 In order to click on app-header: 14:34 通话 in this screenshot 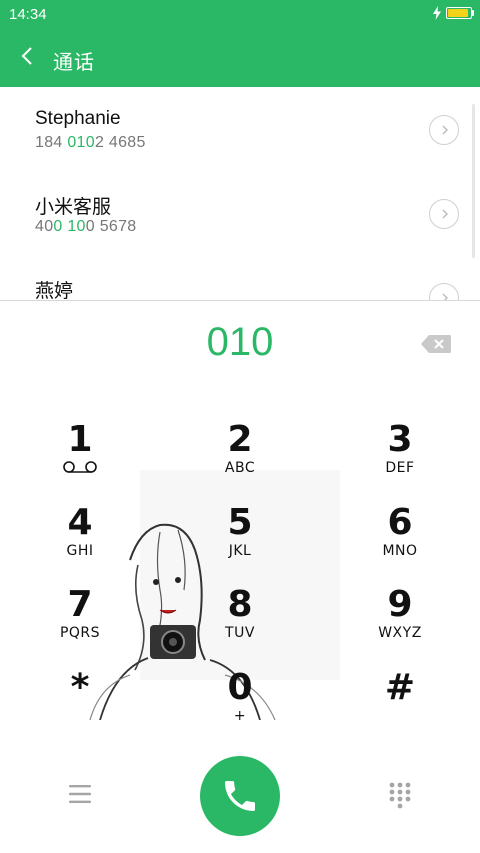, I will do `click(240, 43)`.